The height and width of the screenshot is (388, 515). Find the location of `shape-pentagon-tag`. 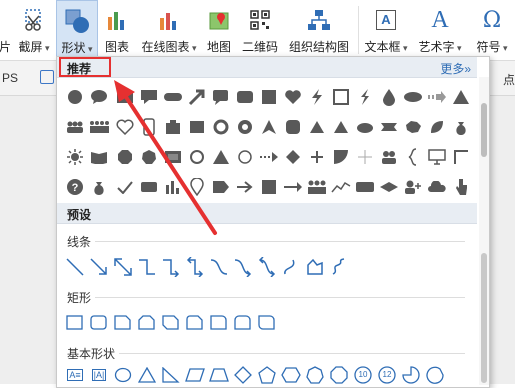

shape-pentagon-tag is located at coordinates (221, 187).